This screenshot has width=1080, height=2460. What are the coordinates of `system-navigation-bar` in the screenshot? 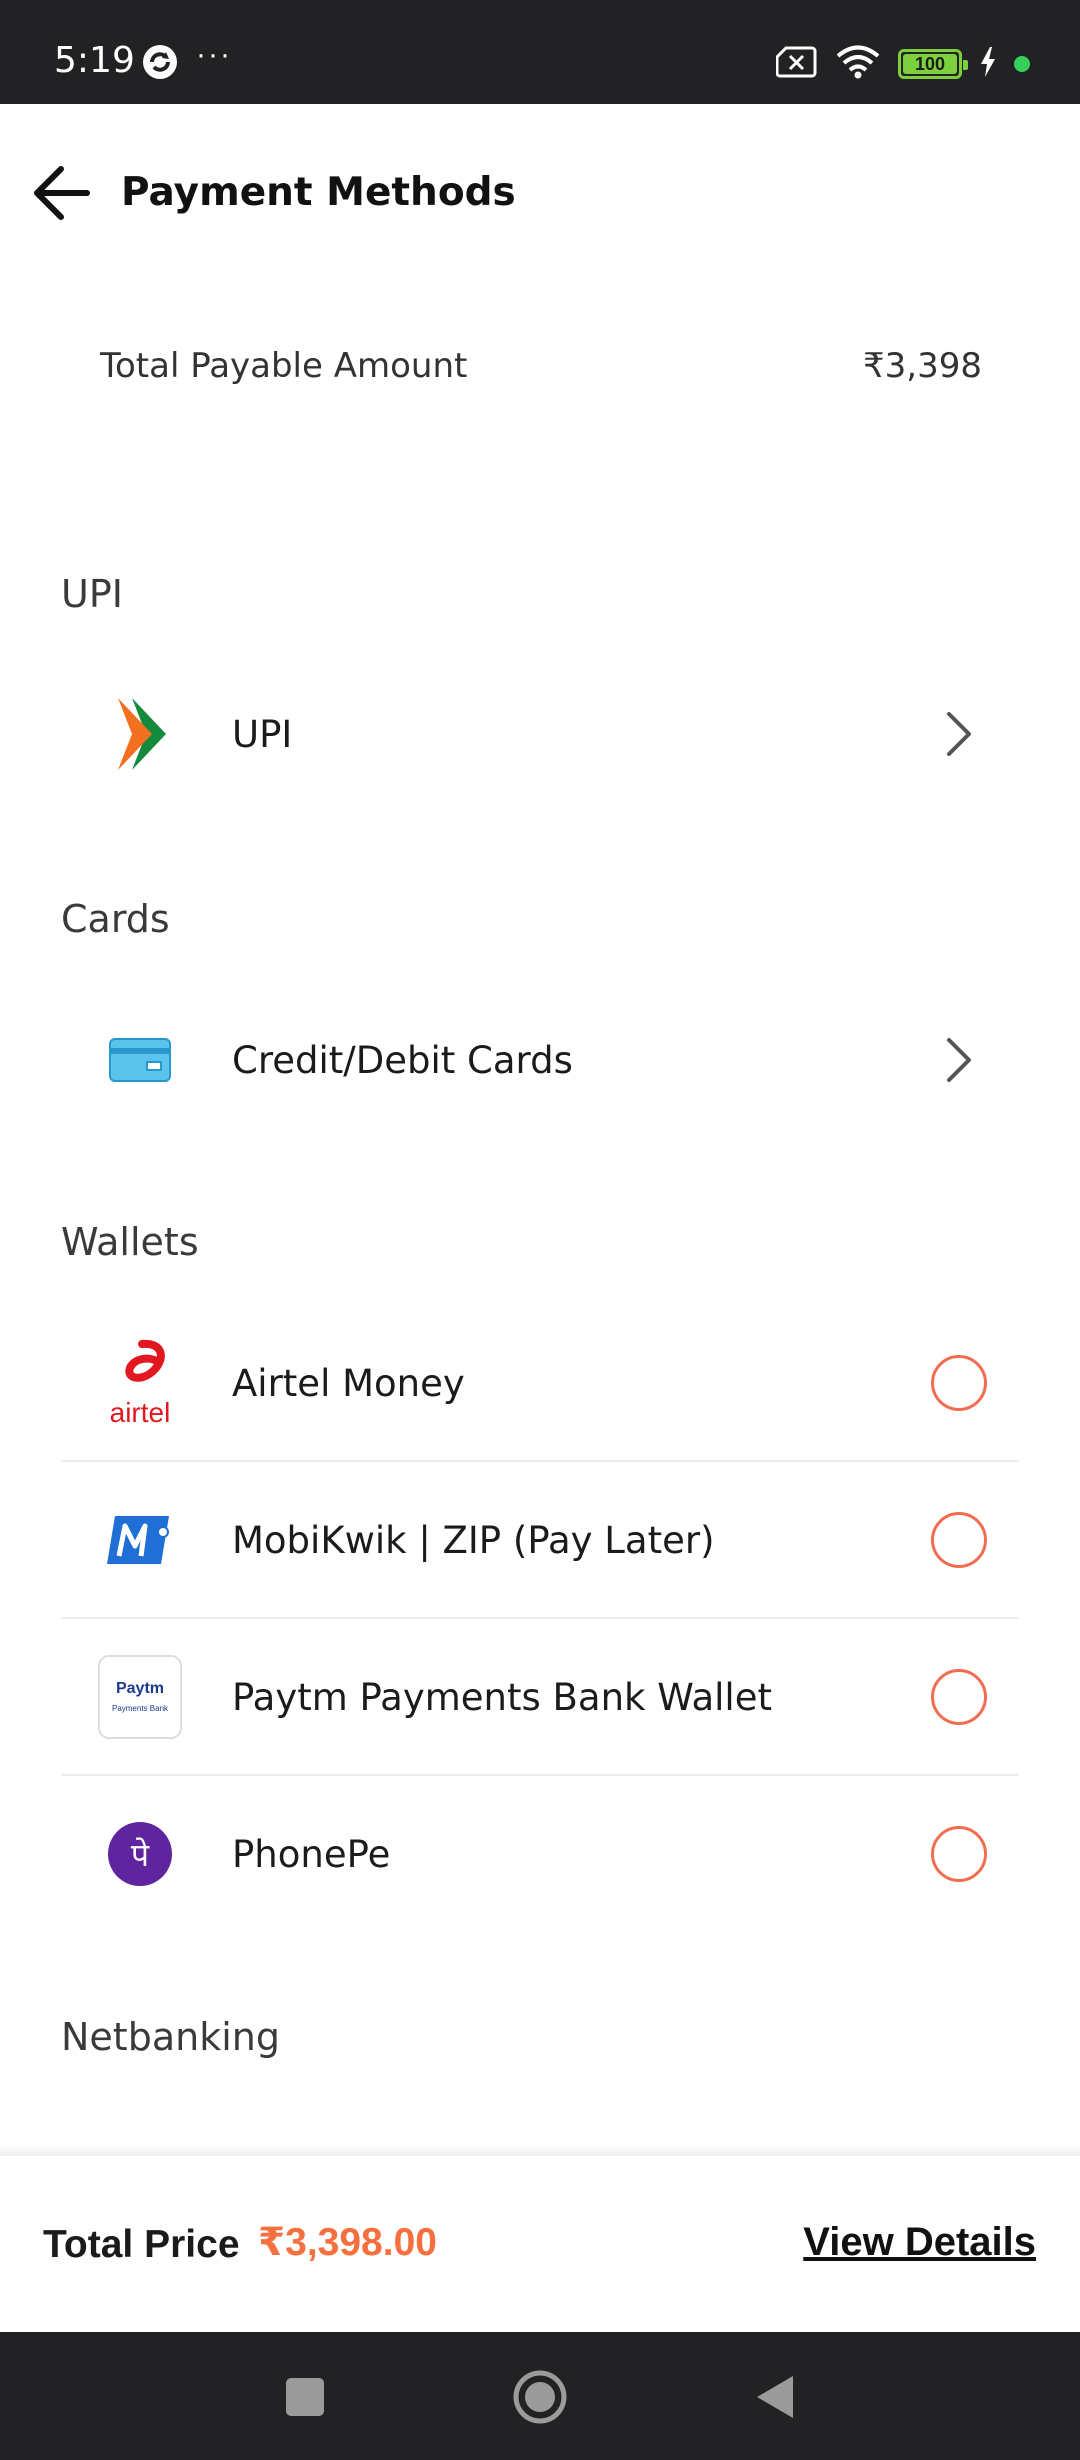 It's located at (540, 2396).